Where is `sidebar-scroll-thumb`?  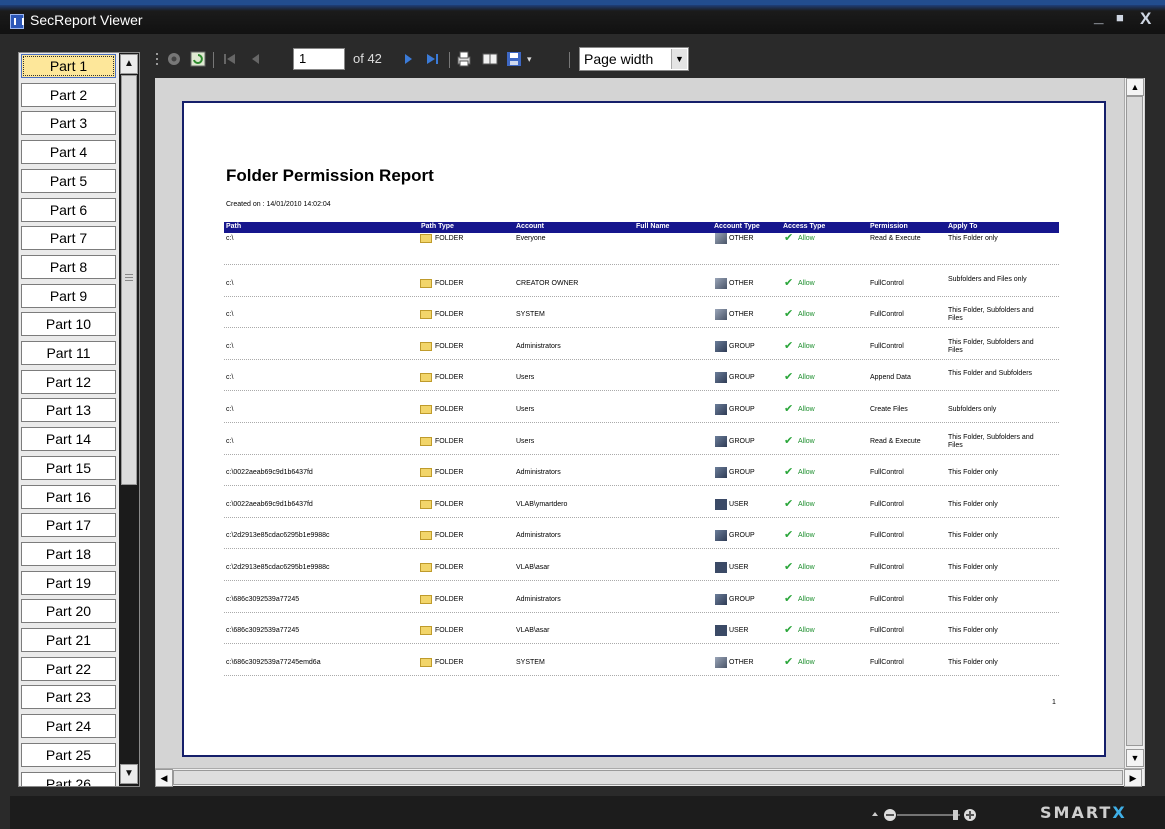
sidebar-scroll-thumb is located at coordinates (129, 280).